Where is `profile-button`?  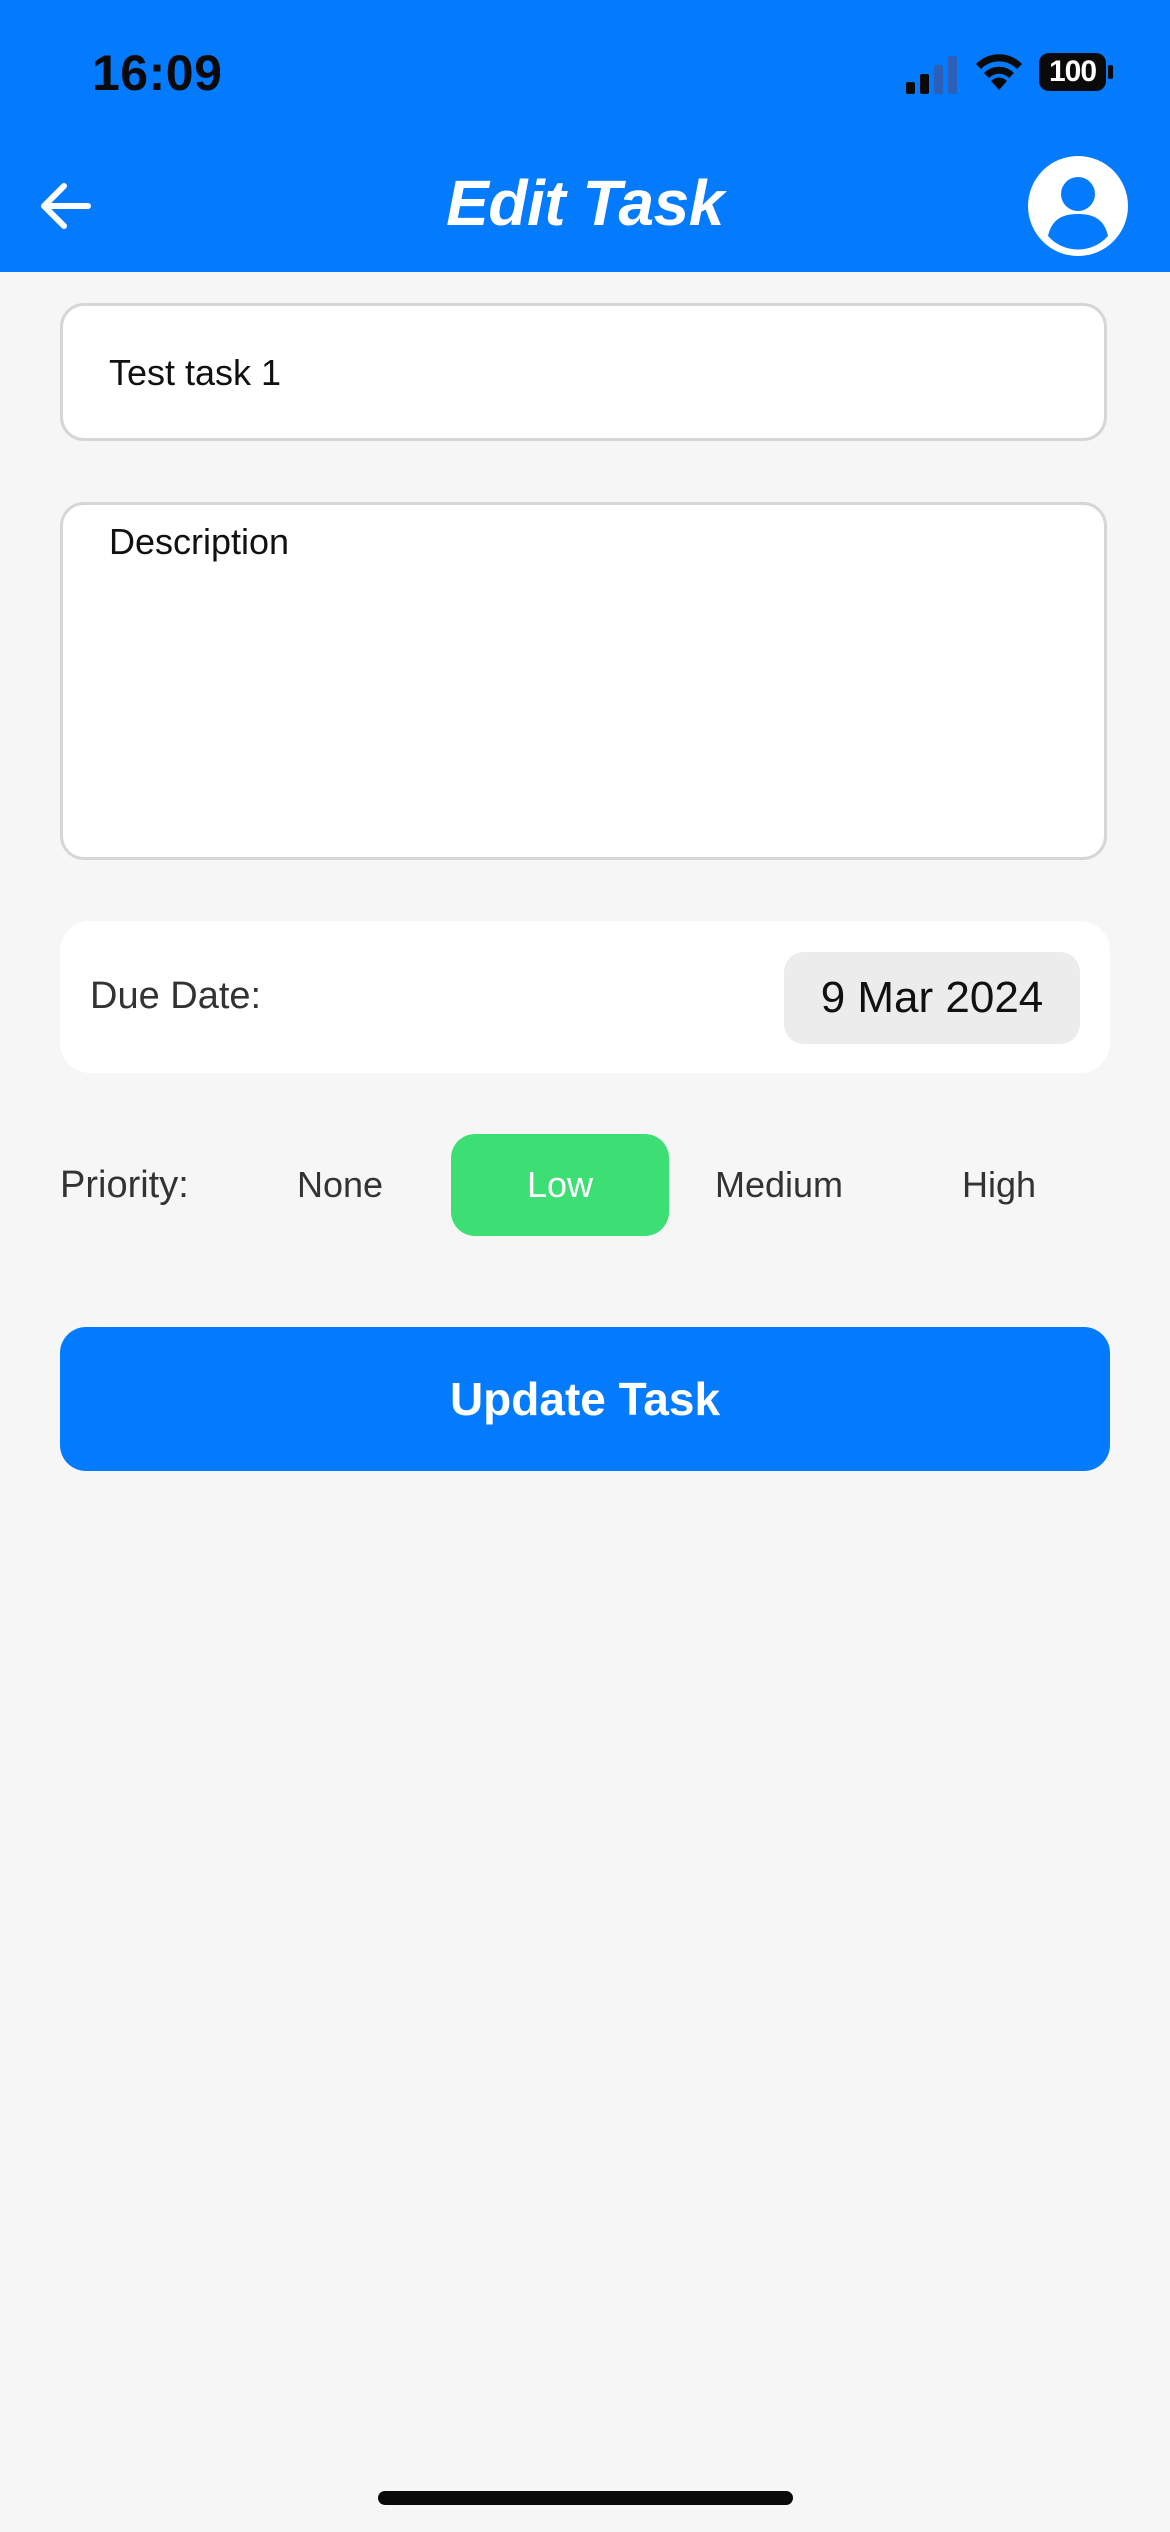 profile-button is located at coordinates (1078, 206).